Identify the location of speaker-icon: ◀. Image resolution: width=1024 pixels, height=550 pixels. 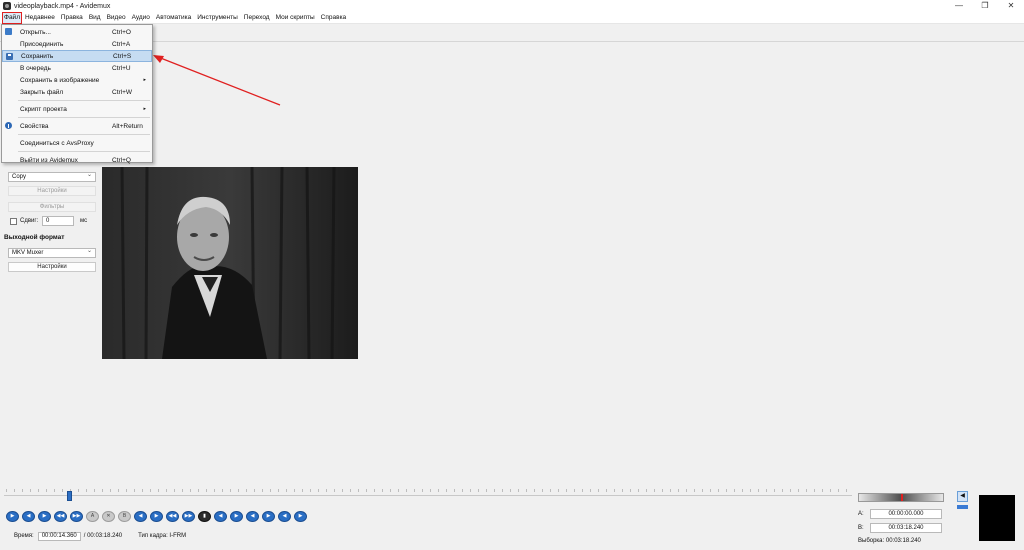
(962, 496).